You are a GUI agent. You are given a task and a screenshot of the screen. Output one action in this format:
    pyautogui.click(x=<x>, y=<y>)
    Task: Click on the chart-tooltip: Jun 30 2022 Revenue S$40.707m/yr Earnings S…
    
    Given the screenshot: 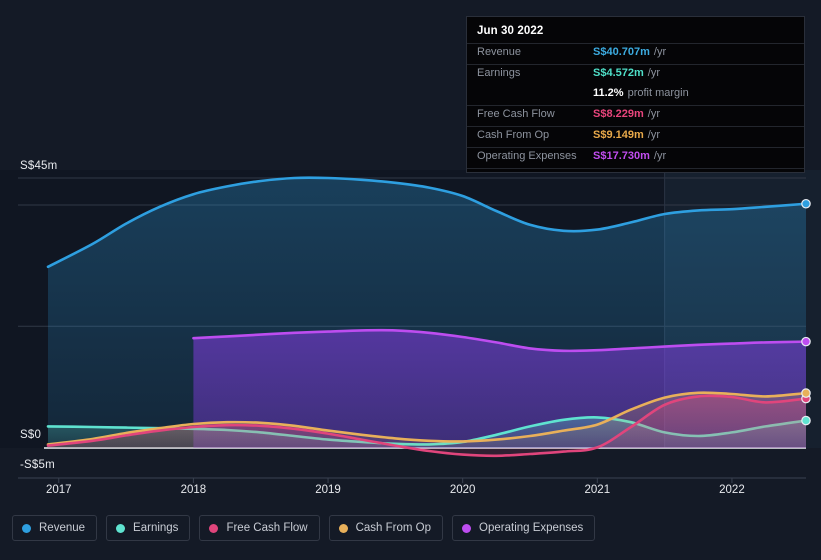 What is the action you would take?
    pyautogui.click(x=635, y=94)
    